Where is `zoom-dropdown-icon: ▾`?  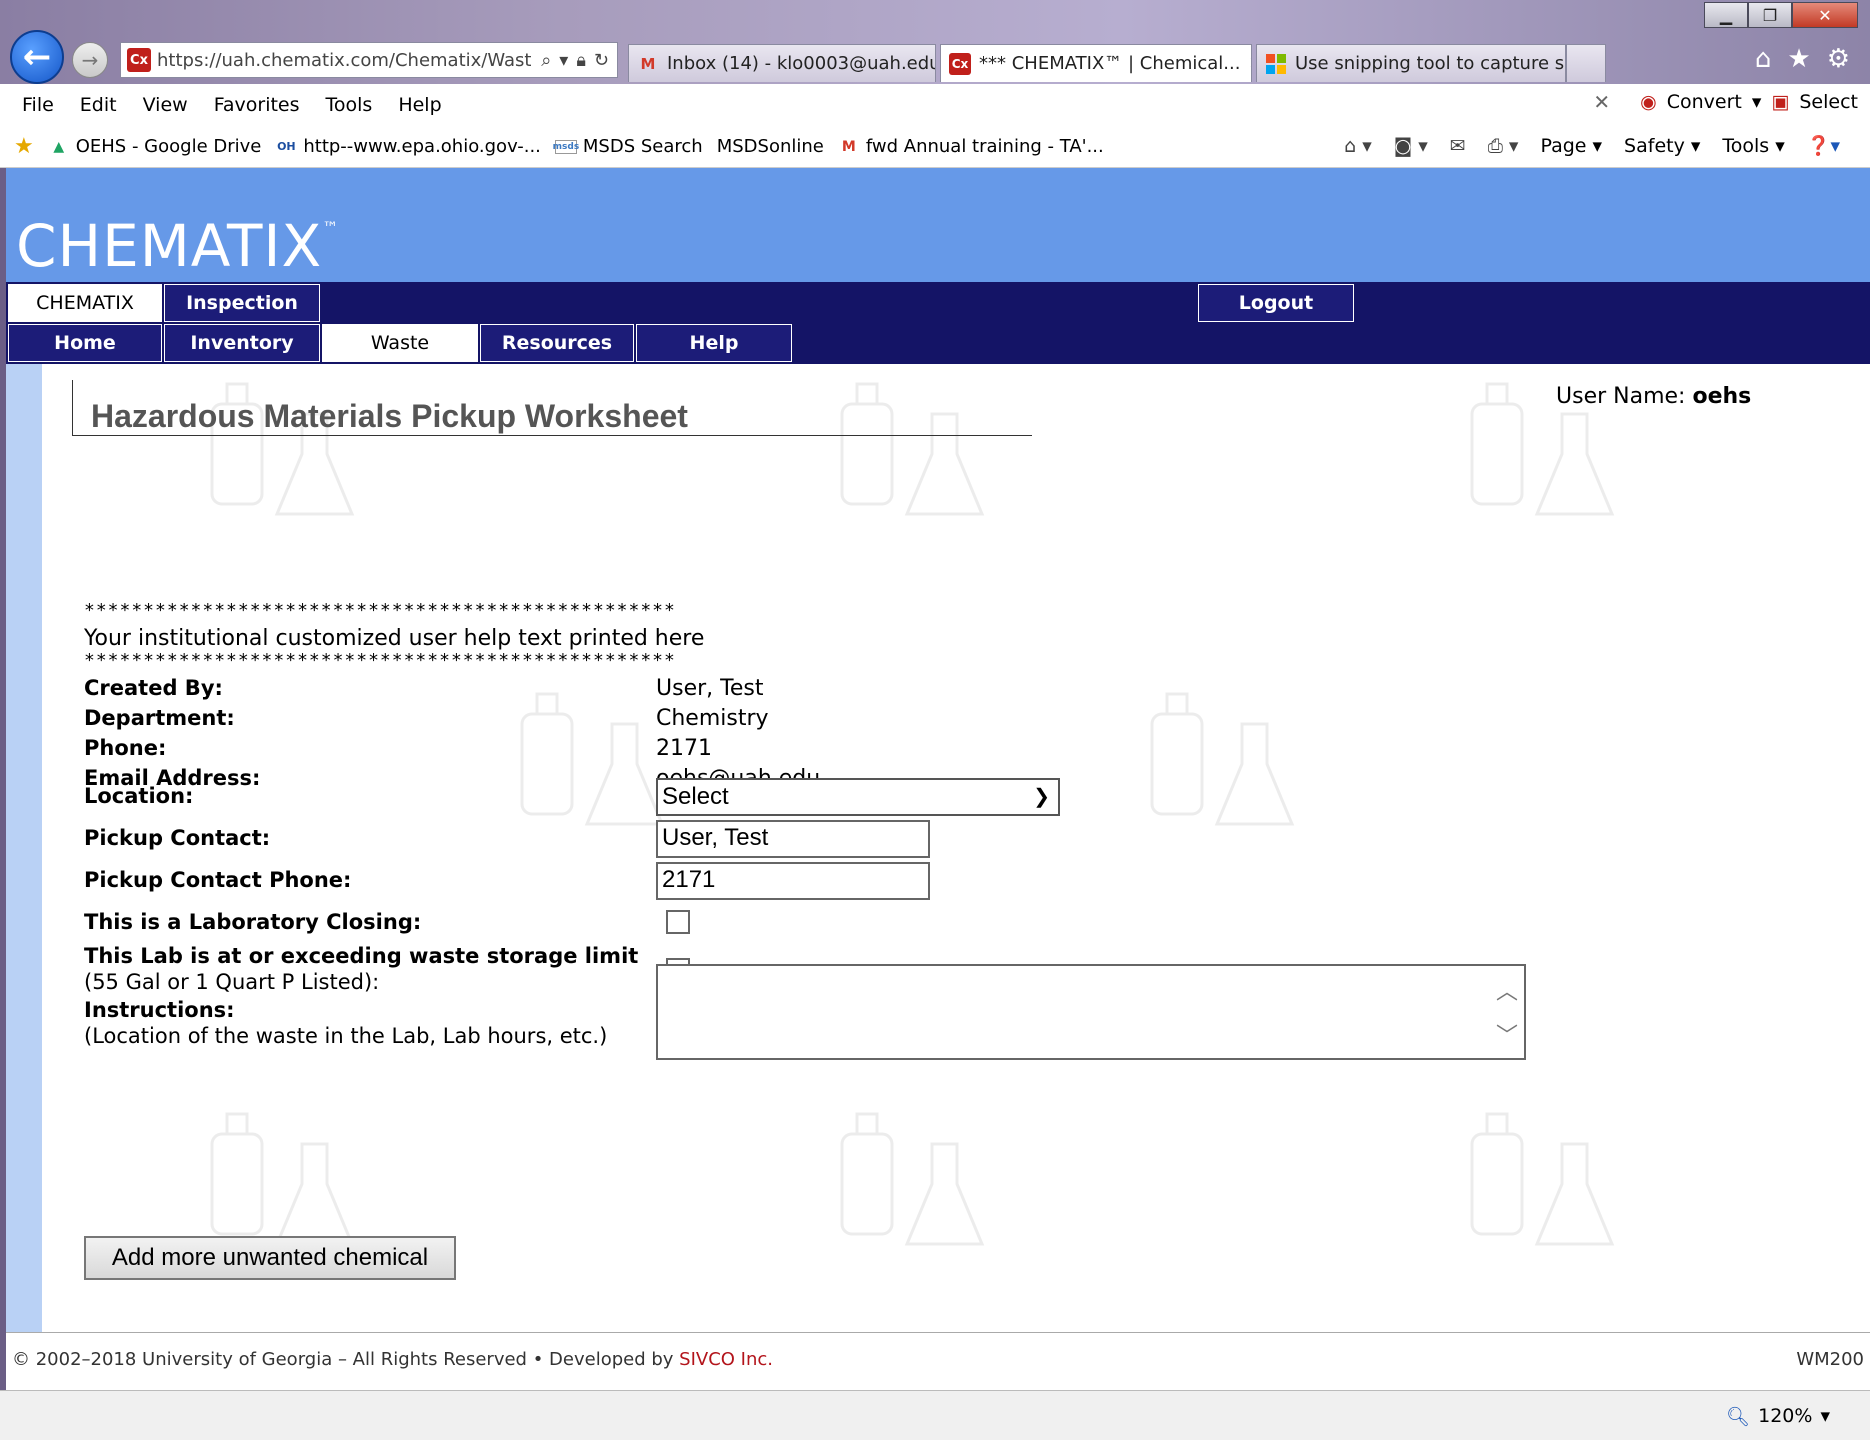
zoom-dropdown-icon: ▾ is located at coordinates (1825, 1416).